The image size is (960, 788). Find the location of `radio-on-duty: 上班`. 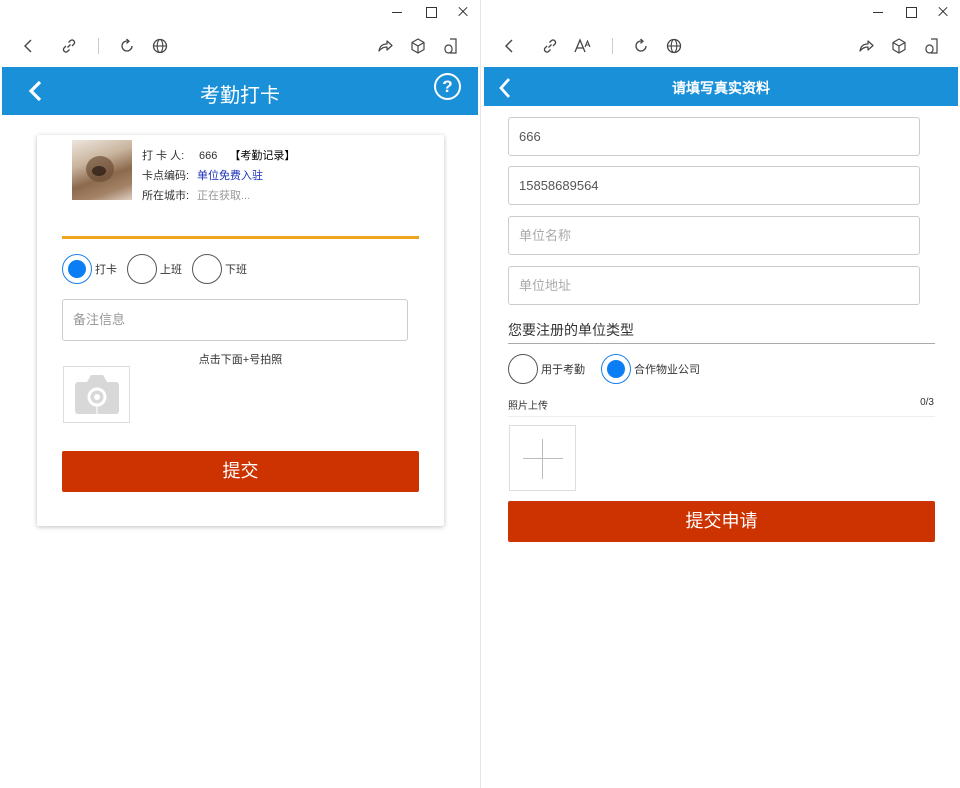

radio-on-duty: 上班 is located at coordinates (154, 269).